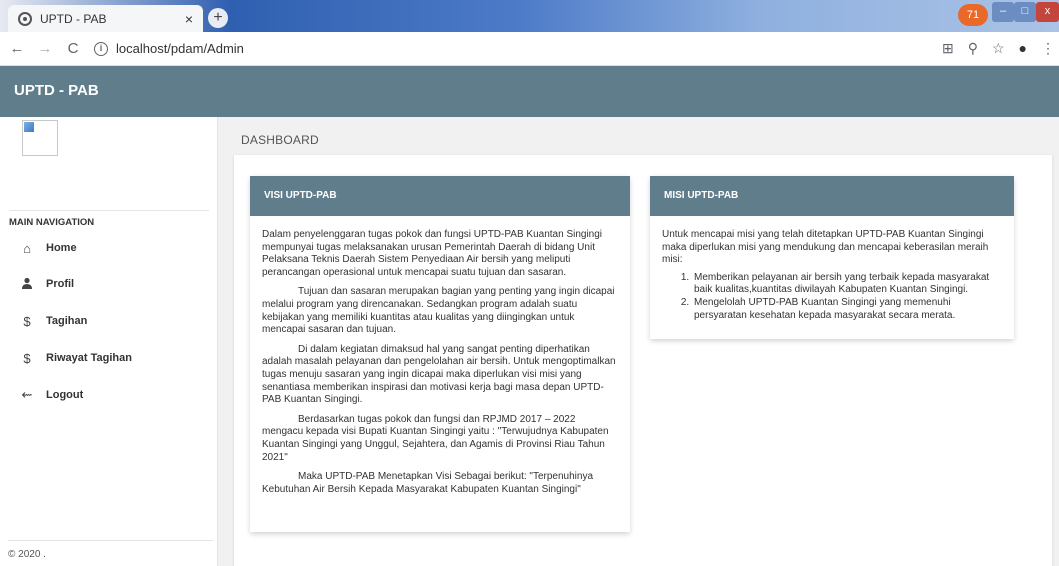 This screenshot has width=1059, height=566. I want to click on browser-tabstrip: UPTD - PAB × + 71 – □ x, so click(529, 16).